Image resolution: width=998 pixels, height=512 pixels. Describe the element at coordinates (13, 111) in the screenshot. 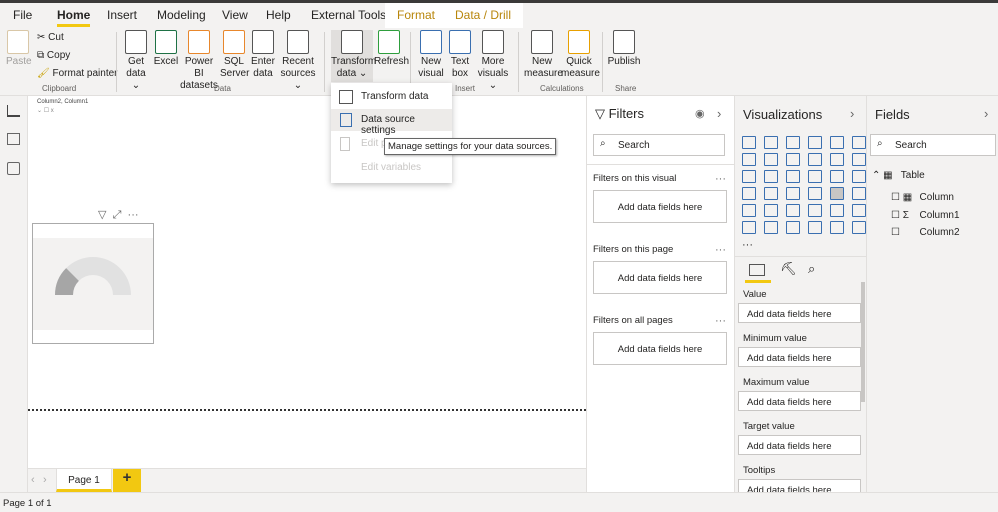

I see `report-view-icon` at that location.